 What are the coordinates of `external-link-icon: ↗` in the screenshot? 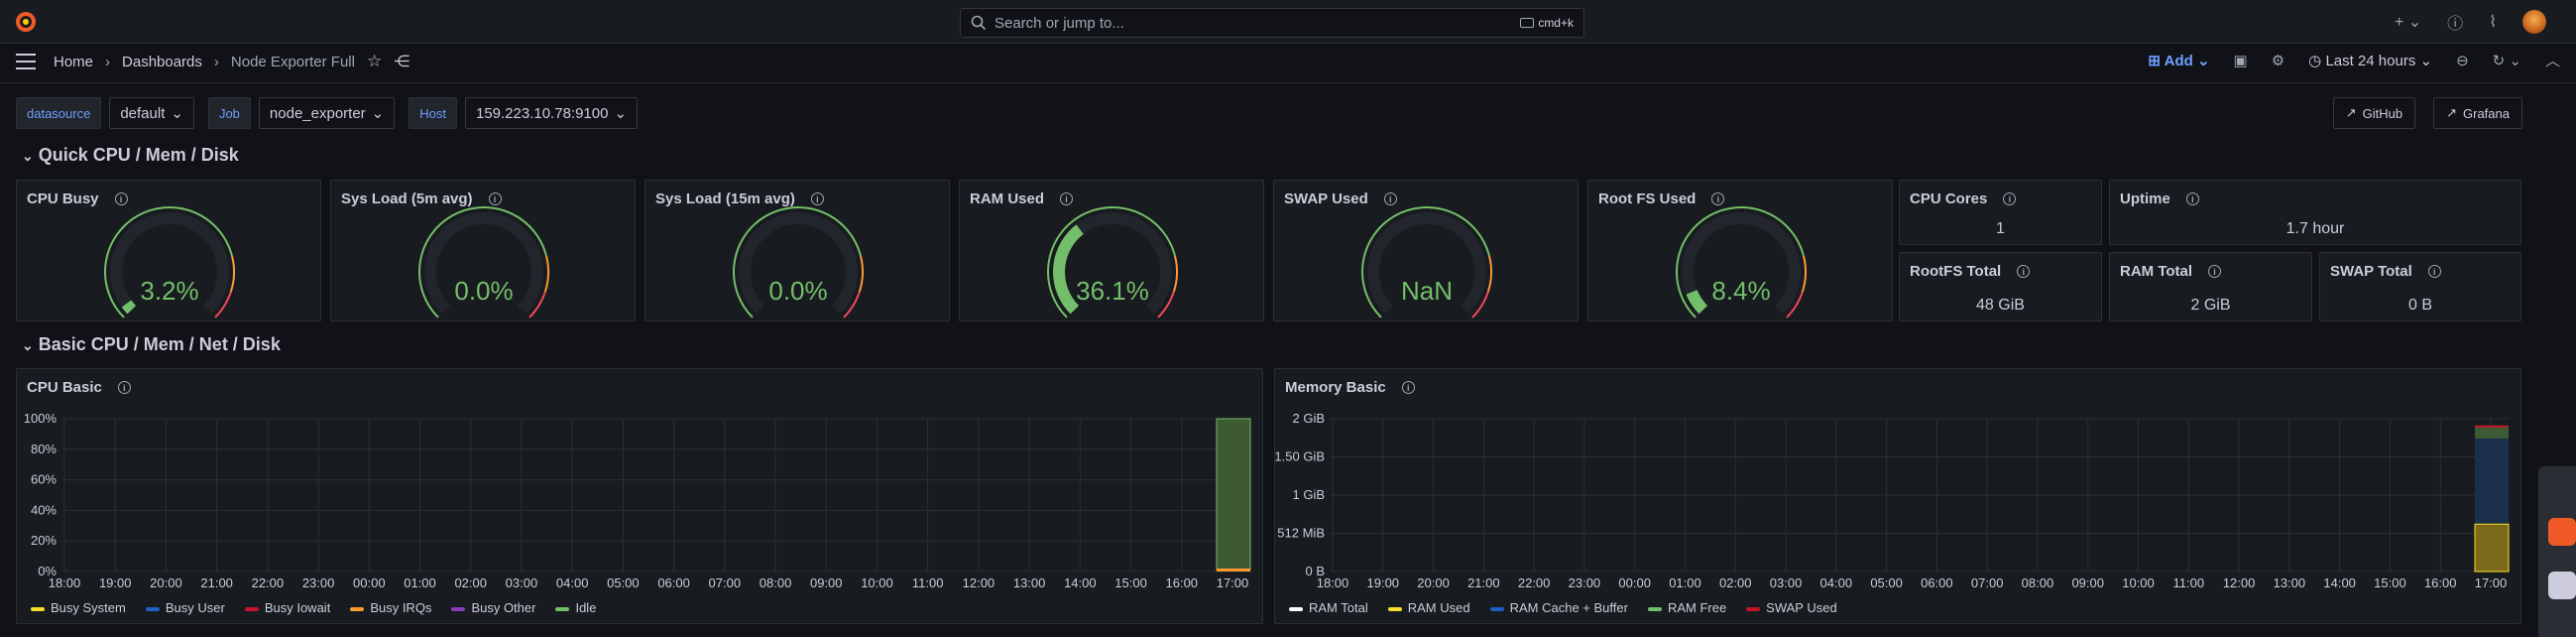 It's located at (2351, 112).